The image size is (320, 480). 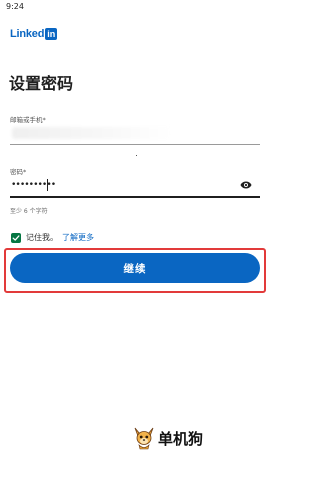 I want to click on status-bar-time: 9:24, so click(x=15, y=6).